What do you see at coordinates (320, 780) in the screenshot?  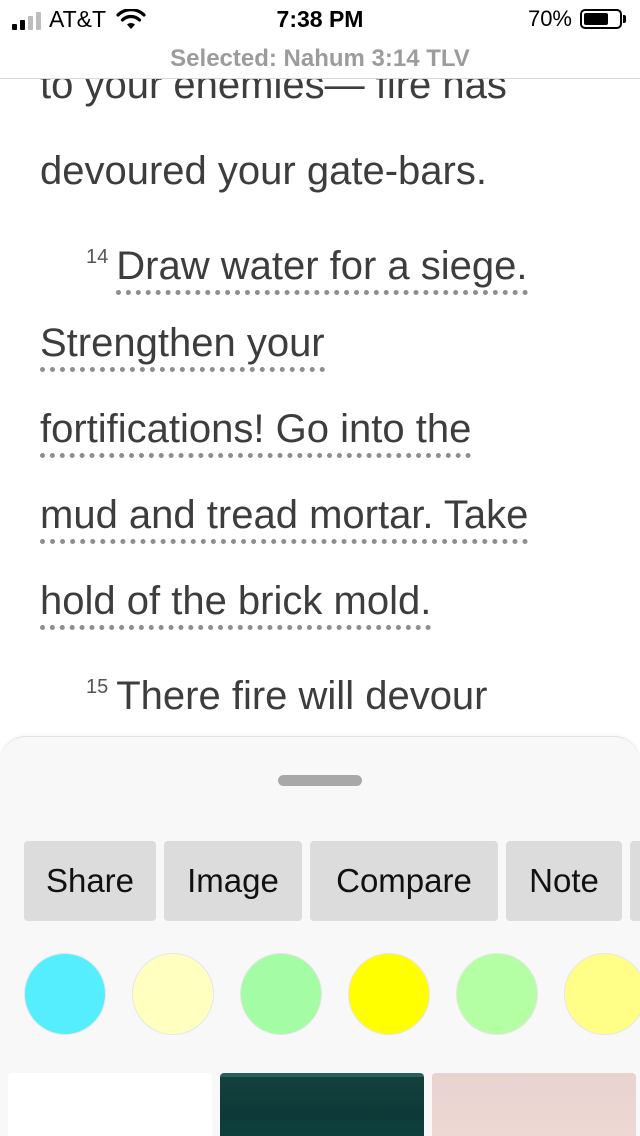 I see `sheet-drag-handle` at bounding box center [320, 780].